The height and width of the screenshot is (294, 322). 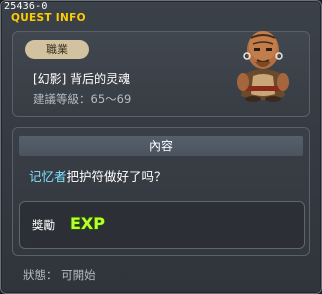 What do you see at coordinates (263, 66) in the screenshot?
I see `npc-portrait-icon` at bounding box center [263, 66].